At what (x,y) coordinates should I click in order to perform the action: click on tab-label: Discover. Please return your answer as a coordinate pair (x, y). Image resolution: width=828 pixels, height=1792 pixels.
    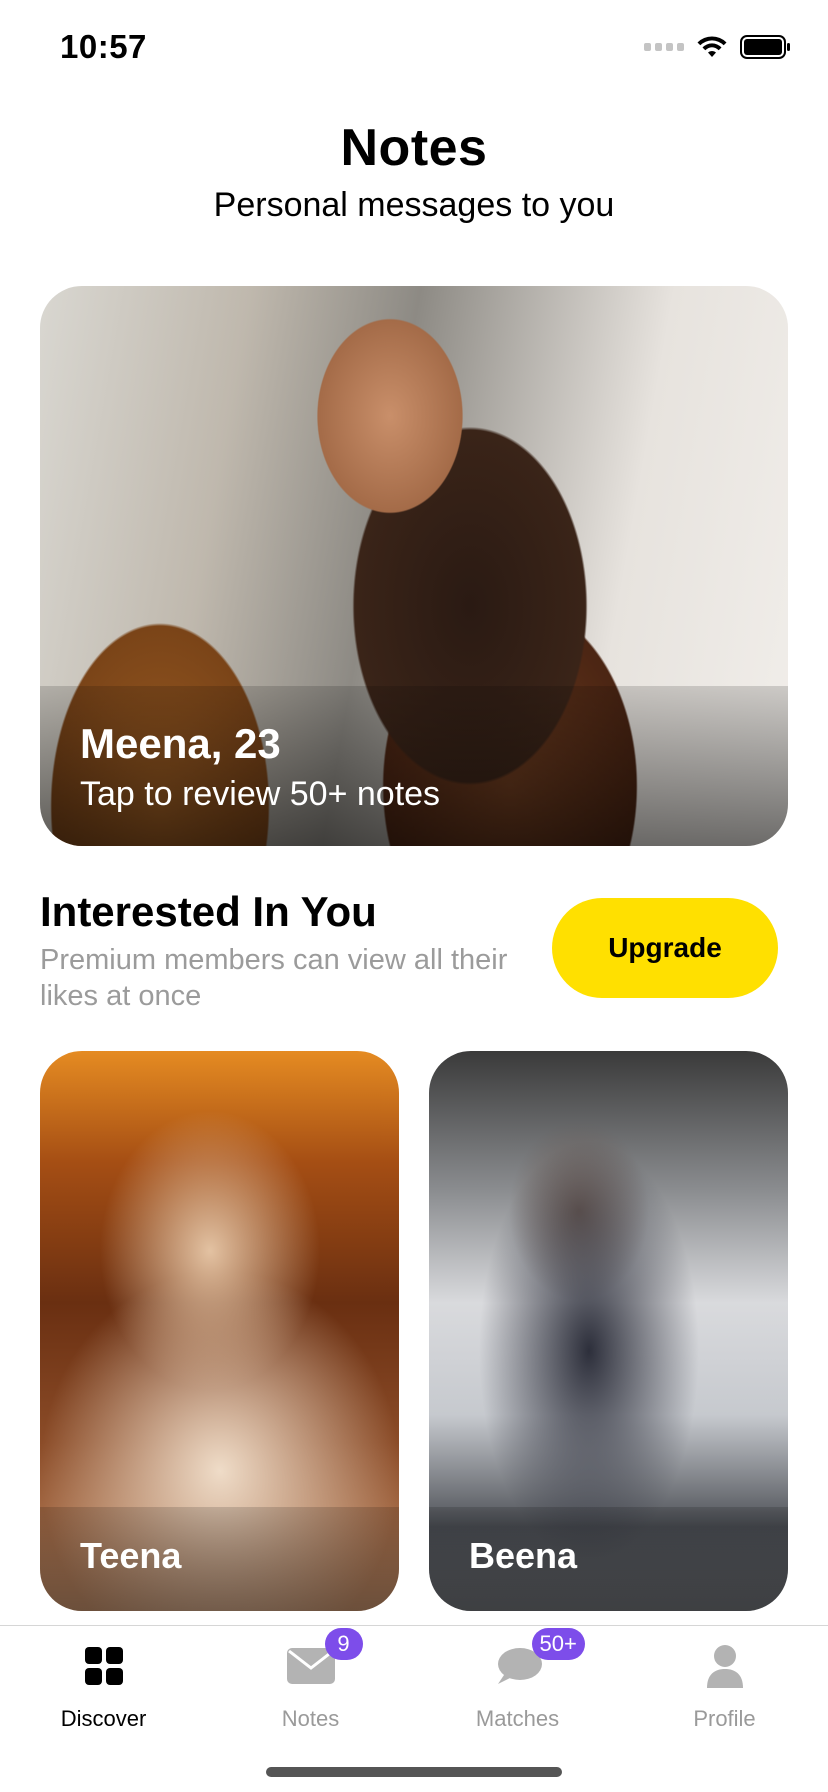
    Looking at the image, I should click on (103, 1718).